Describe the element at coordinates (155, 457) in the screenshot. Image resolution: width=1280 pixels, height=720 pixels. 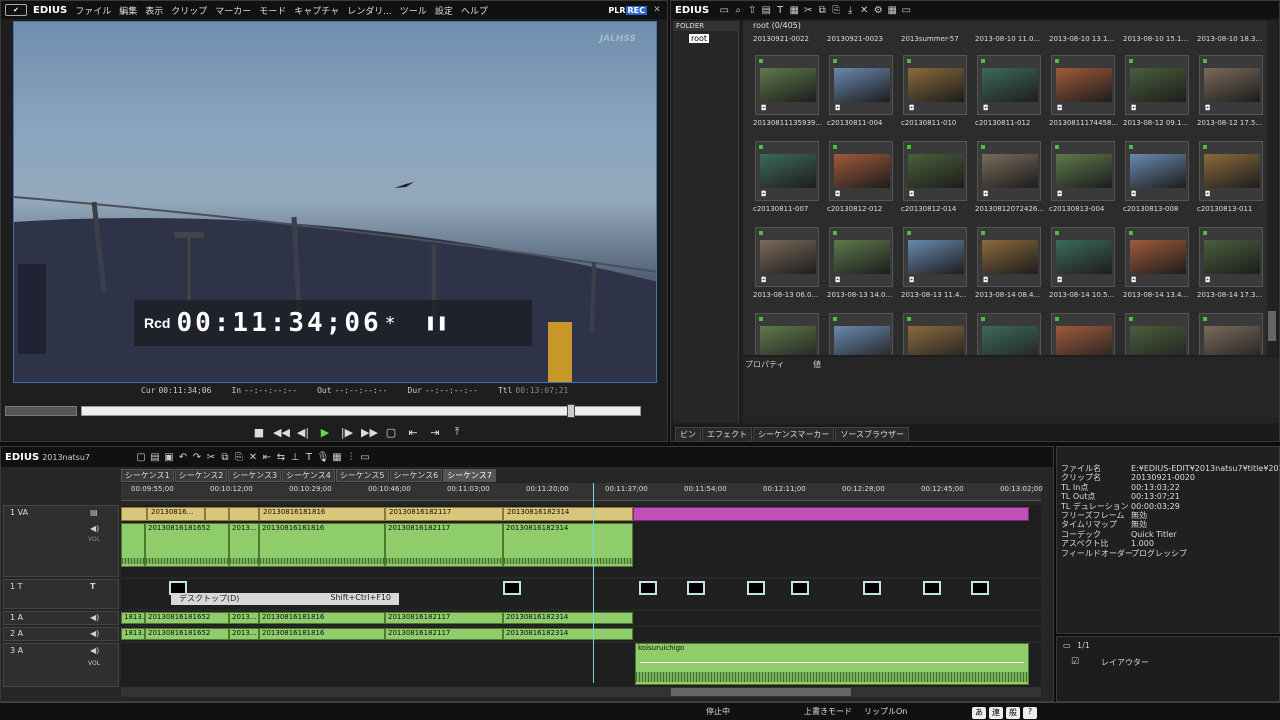
I see `open-project-icon: ▤` at that location.